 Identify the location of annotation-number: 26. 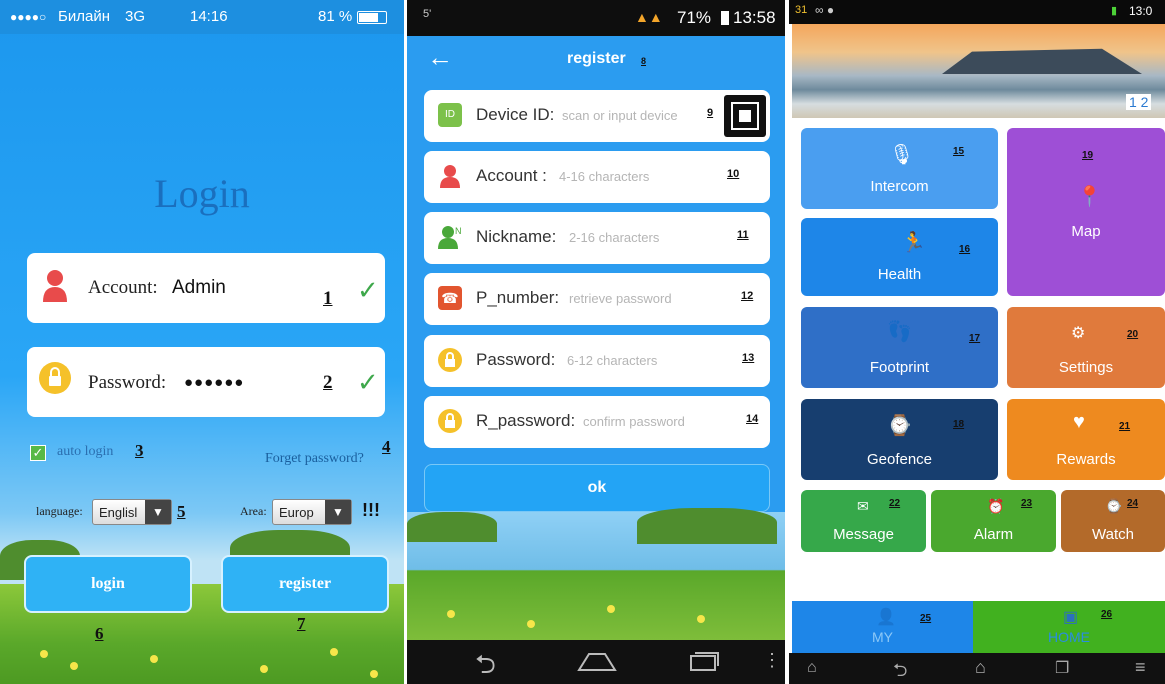
(1107, 614).